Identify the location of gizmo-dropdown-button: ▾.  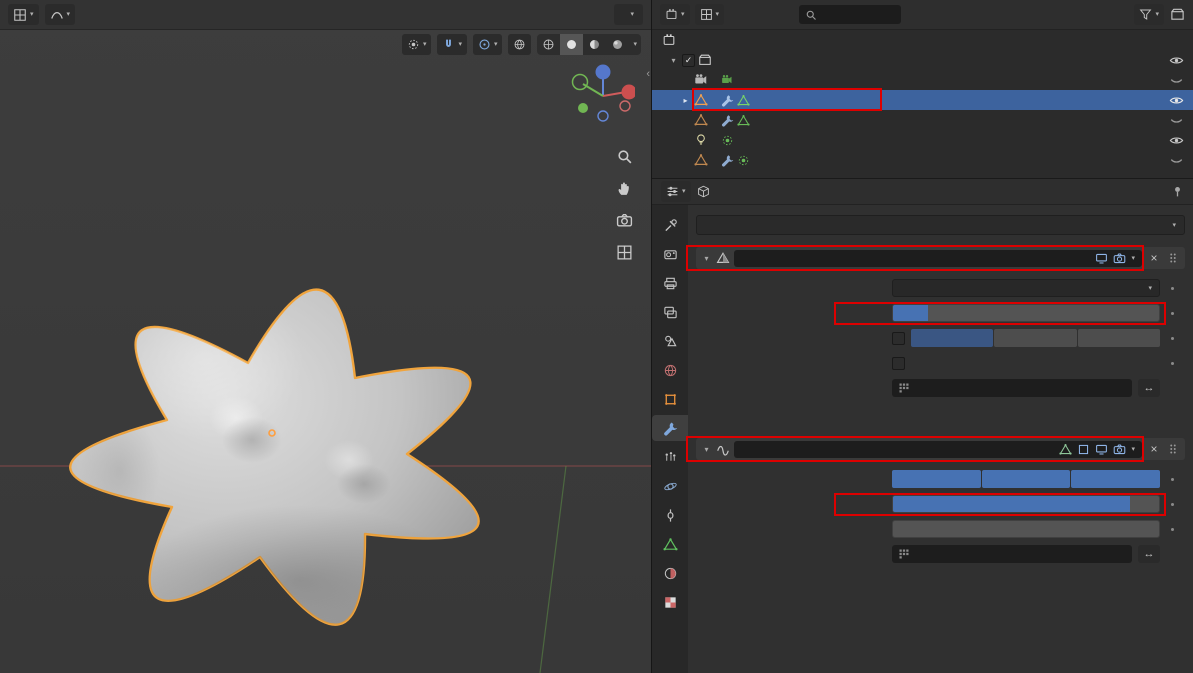
(416, 44).